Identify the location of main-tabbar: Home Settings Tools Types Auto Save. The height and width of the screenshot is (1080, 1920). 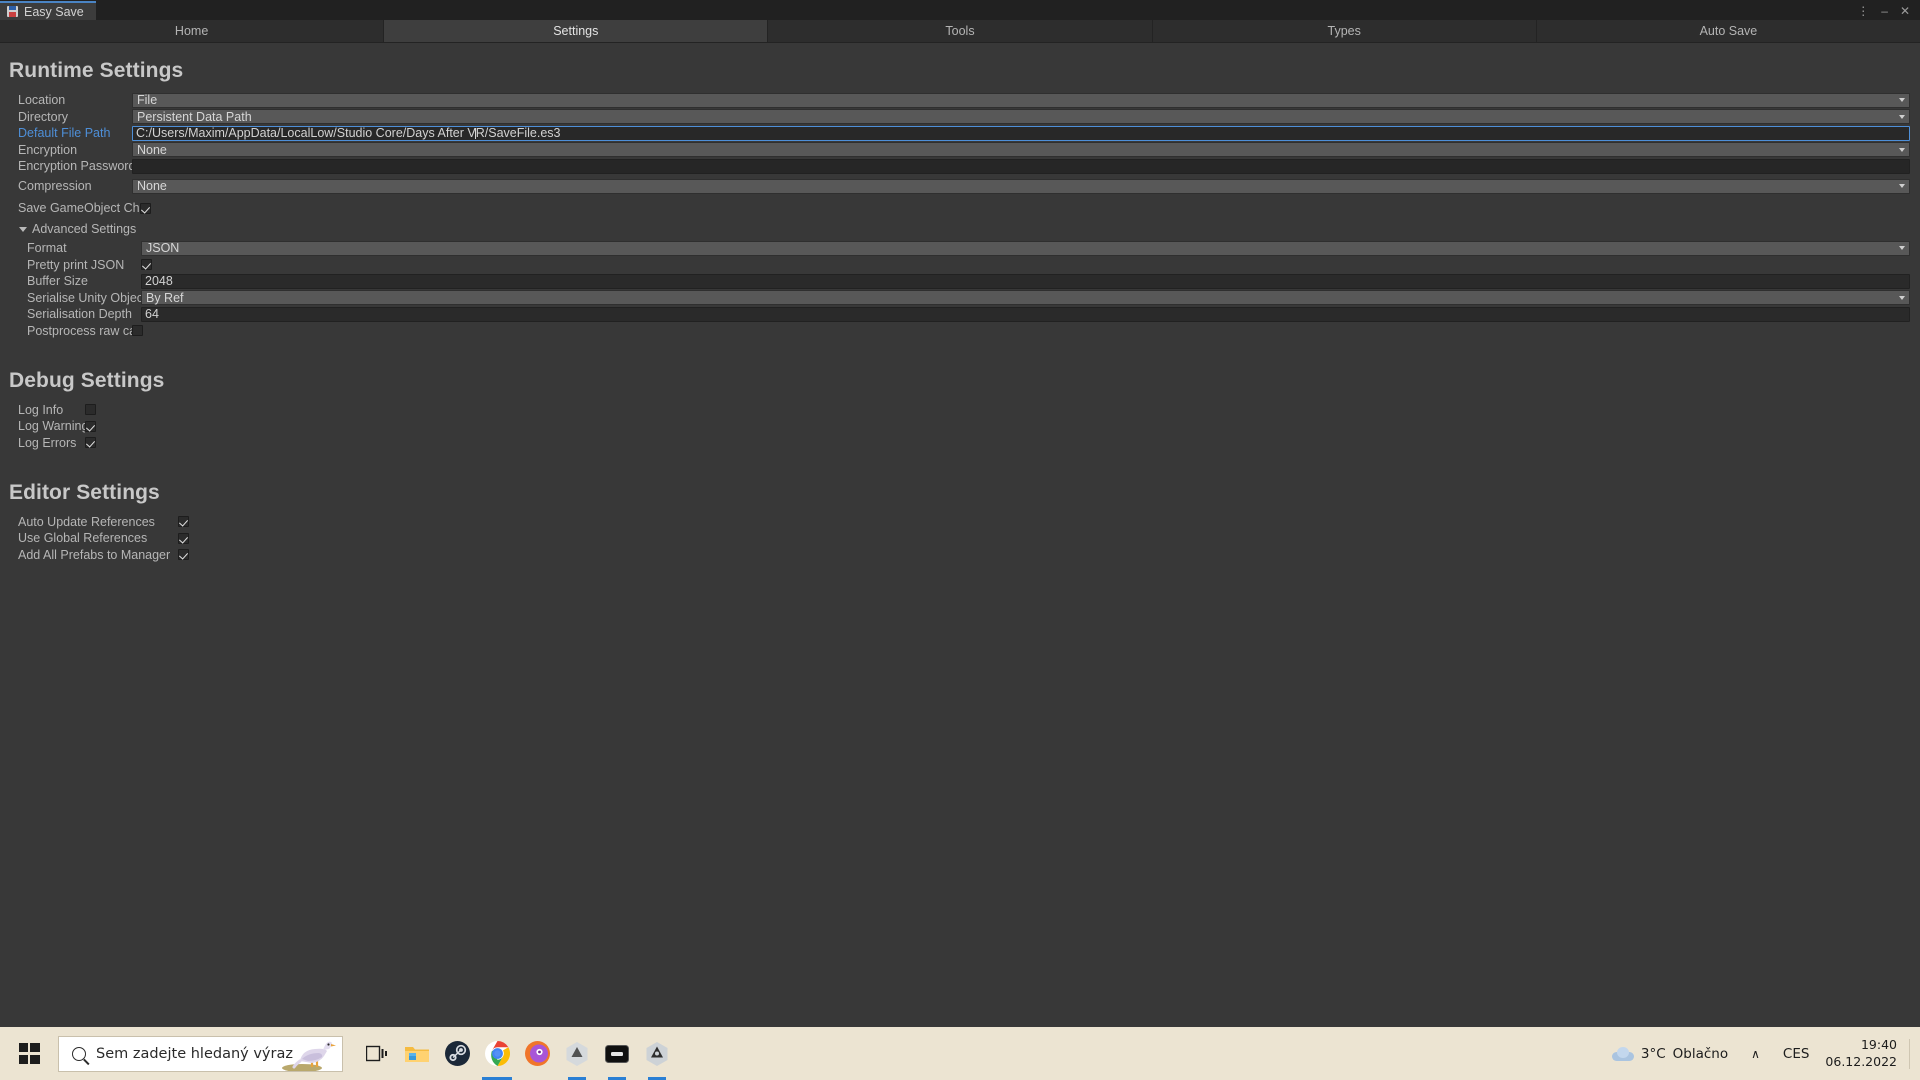
(960, 31).